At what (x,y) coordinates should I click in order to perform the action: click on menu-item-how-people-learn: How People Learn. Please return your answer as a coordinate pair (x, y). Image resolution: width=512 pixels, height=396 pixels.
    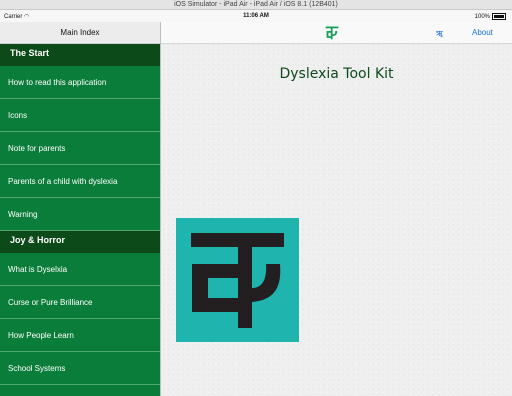
    Looking at the image, I should click on (80, 335).